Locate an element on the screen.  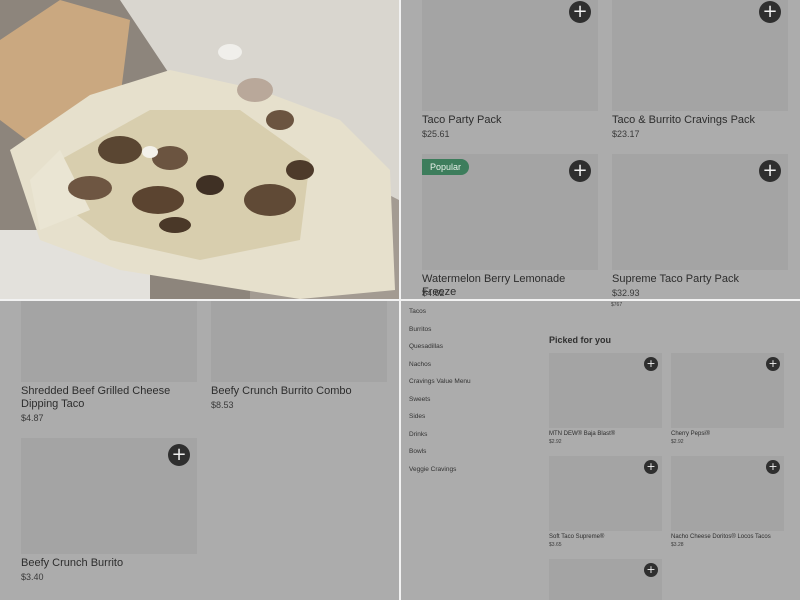
menu-item-name: Taco Party Pack is located at coordinates (462, 120).